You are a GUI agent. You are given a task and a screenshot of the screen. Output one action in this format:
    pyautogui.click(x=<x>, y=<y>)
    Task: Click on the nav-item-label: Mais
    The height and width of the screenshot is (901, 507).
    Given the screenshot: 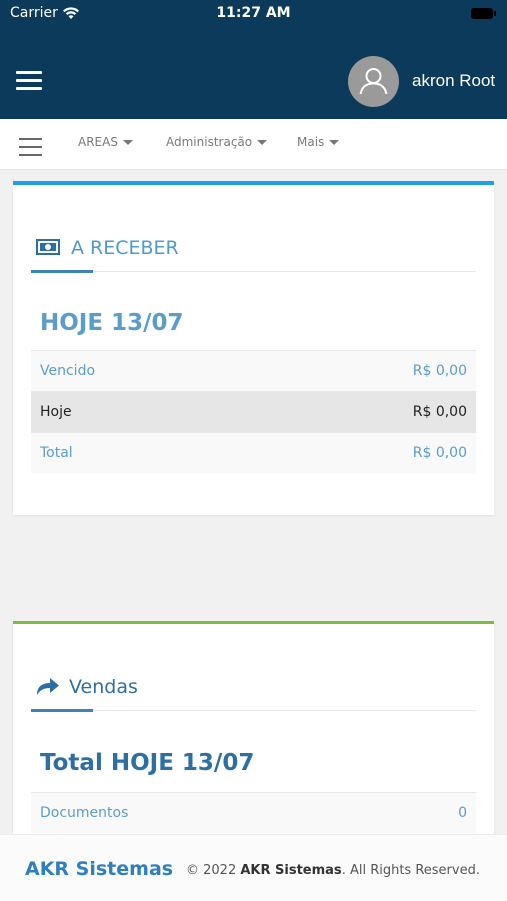 What is the action you would take?
    pyautogui.click(x=311, y=142)
    